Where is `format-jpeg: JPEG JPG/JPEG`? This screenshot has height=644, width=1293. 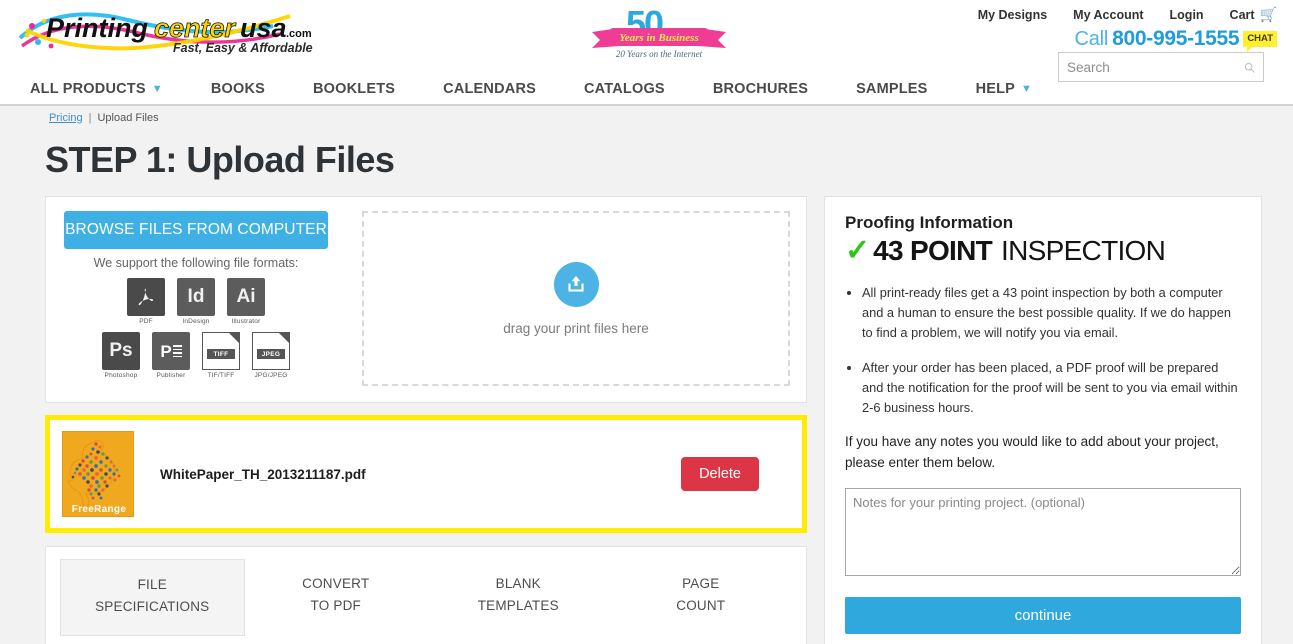
format-jpeg: JPEG JPG/JPEG is located at coordinates (271, 355).